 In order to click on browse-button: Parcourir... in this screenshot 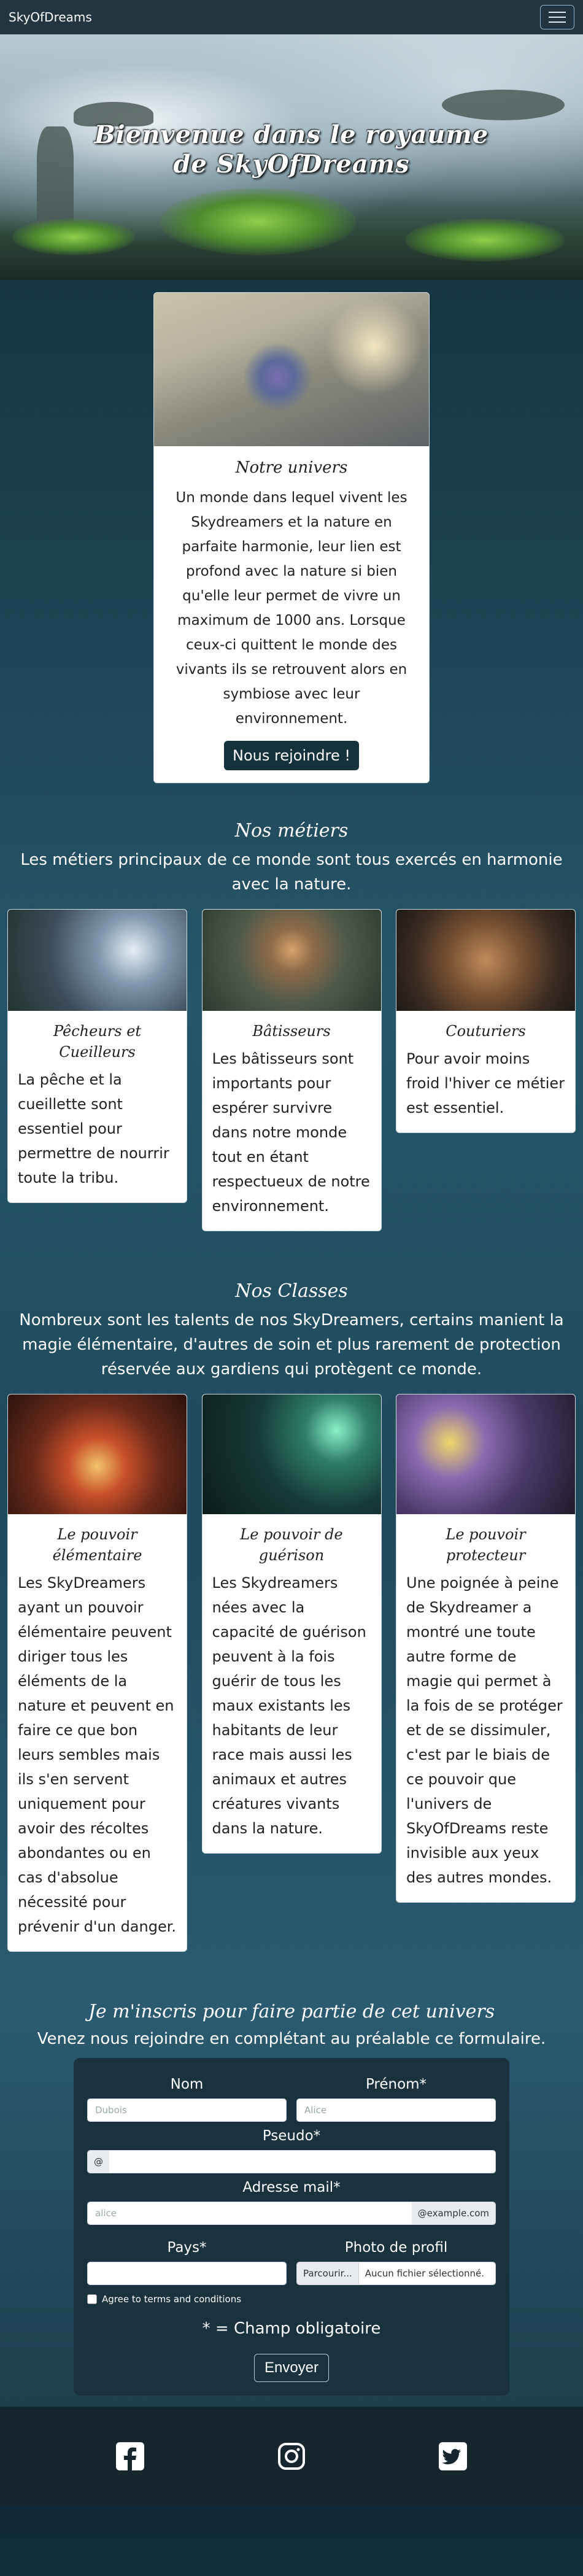, I will do `click(328, 2273)`.